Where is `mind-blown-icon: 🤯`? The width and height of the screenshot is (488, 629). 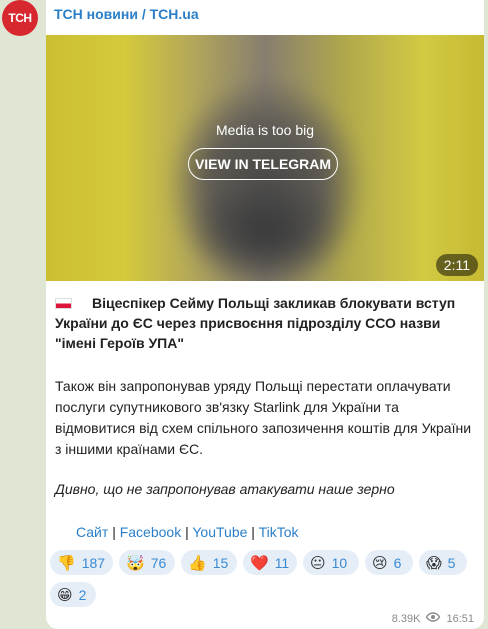 mind-blown-icon: 🤯 is located at coordinates (135, 562).